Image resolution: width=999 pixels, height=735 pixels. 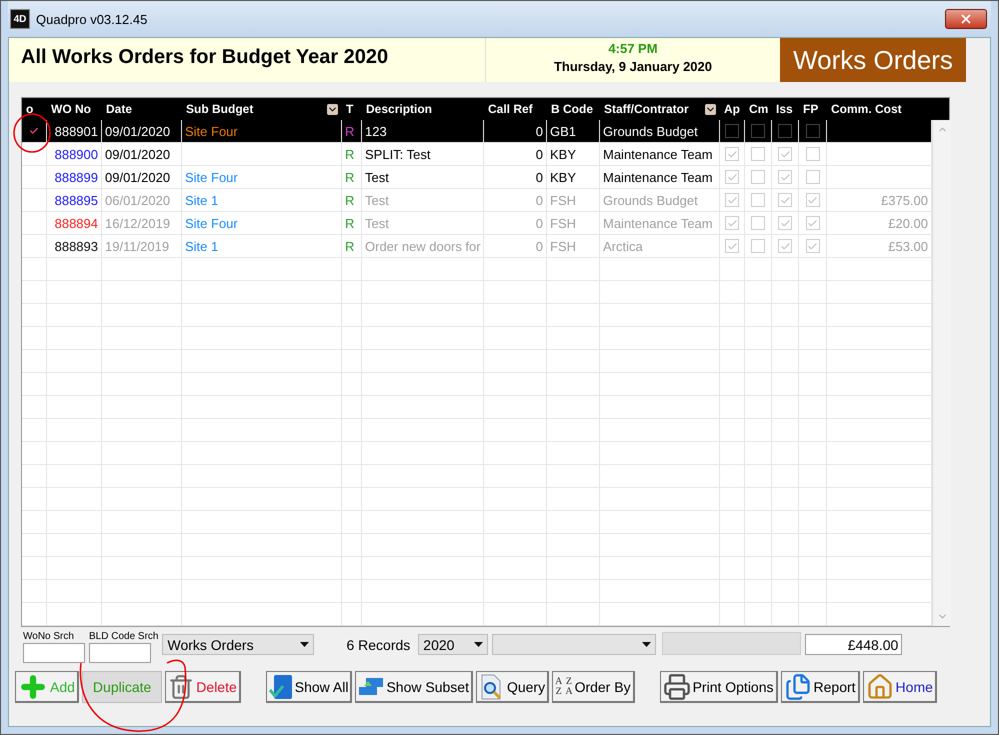 What do you see at coordinates (92, 19) in the screenshot?
I see `window-title: Quadpro v03.12.45` at bounding box center [92, 19].